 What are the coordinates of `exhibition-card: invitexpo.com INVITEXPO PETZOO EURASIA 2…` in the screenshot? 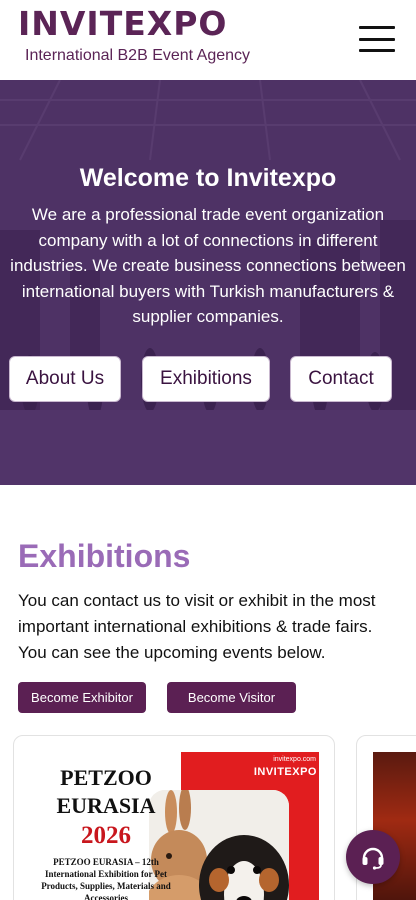 It's located at (174, 817).